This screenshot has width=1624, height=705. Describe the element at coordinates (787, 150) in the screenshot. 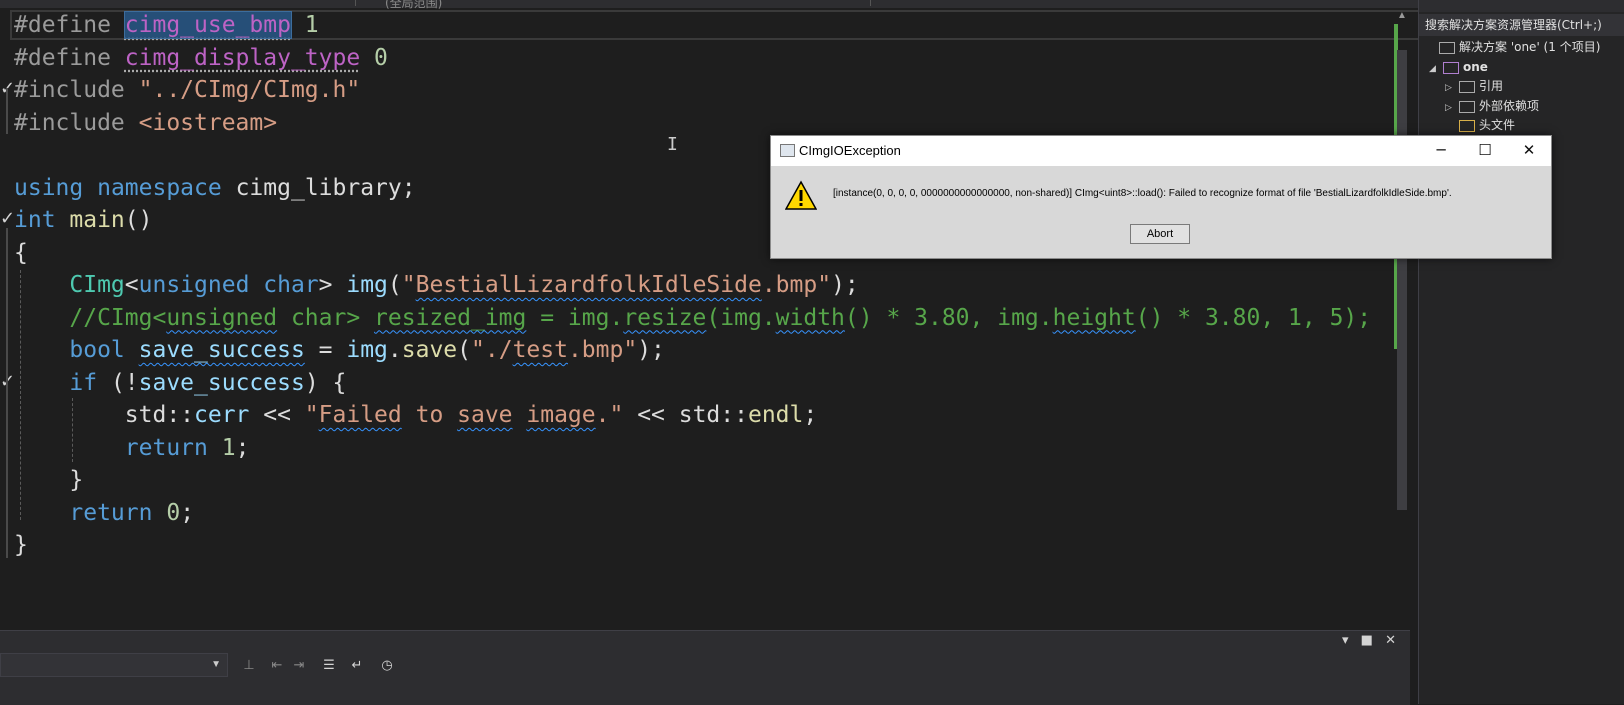

I see `window-icon` at that location.